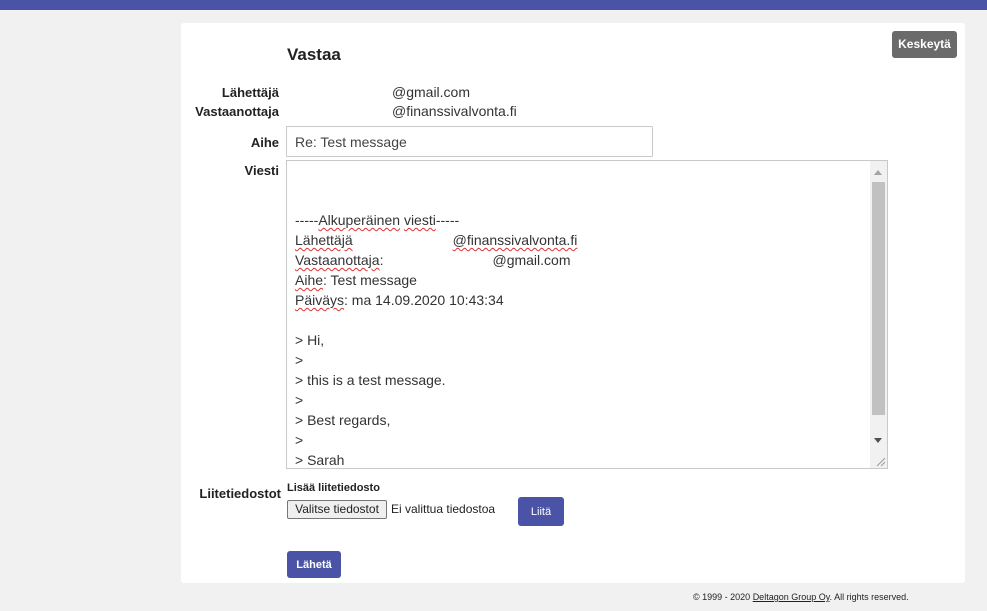 The image size is (987, 611). Describe the element at coordinates (880, 461) in the screenshot. I see `resize-grip-icon` at that location.